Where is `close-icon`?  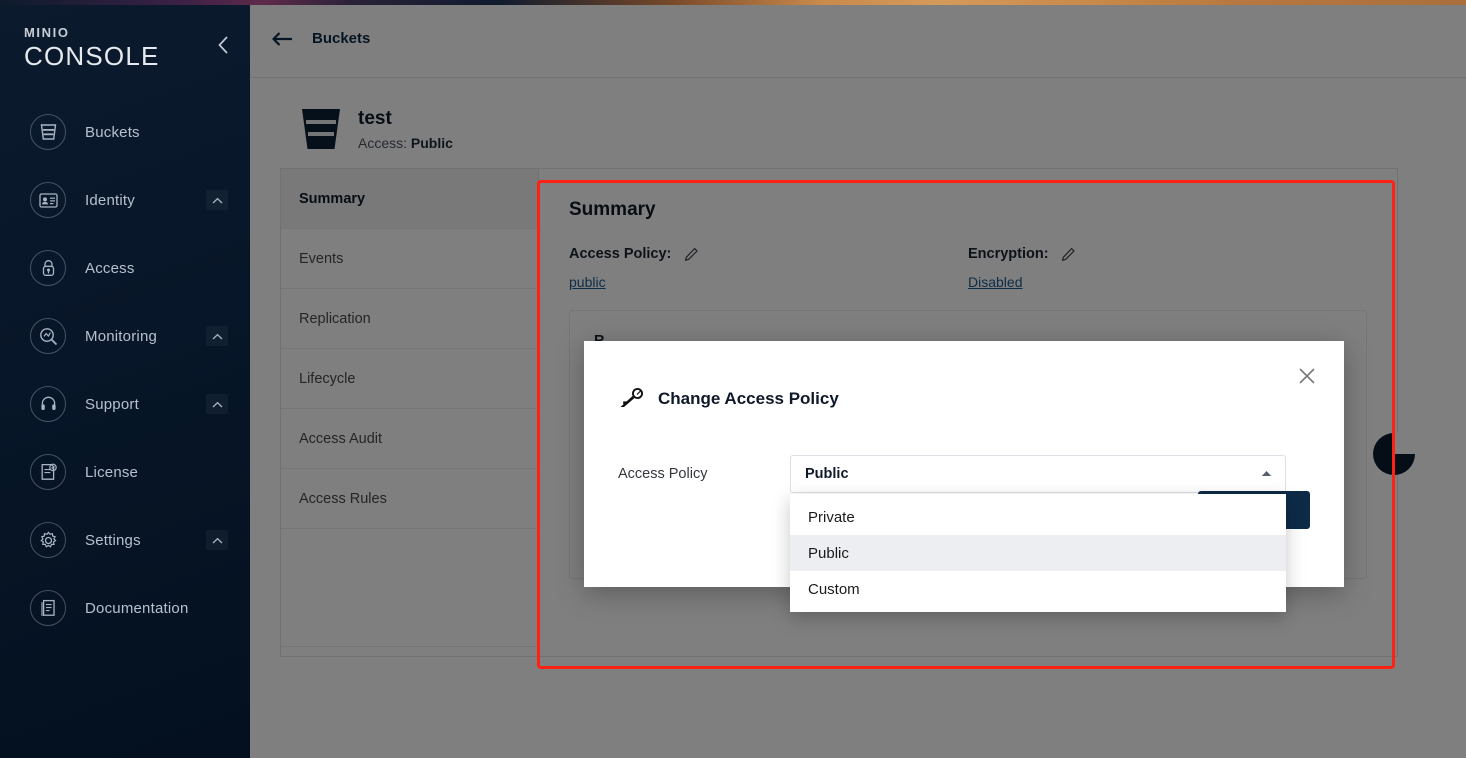
close-icon is located at coordinates (1307, 376).